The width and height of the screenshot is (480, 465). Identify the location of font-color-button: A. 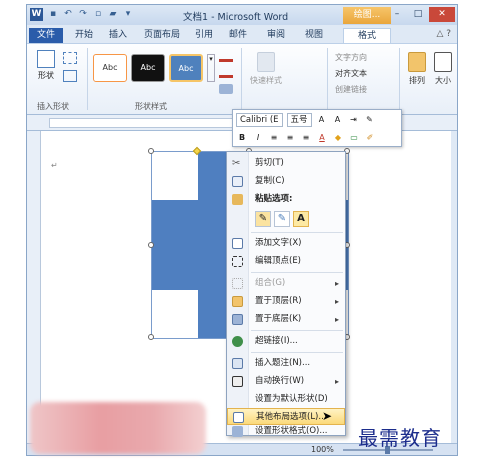
(322, 138).